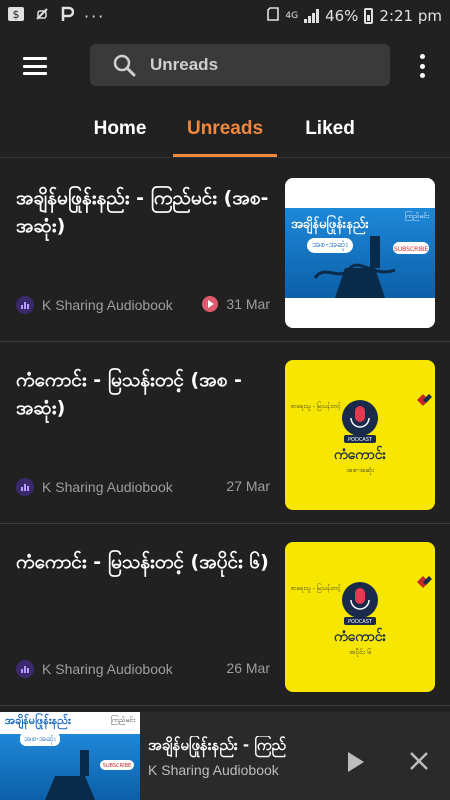  Describe the element at coordinates (312, 16) in the screenshot. I see `signal-icon` at that location.